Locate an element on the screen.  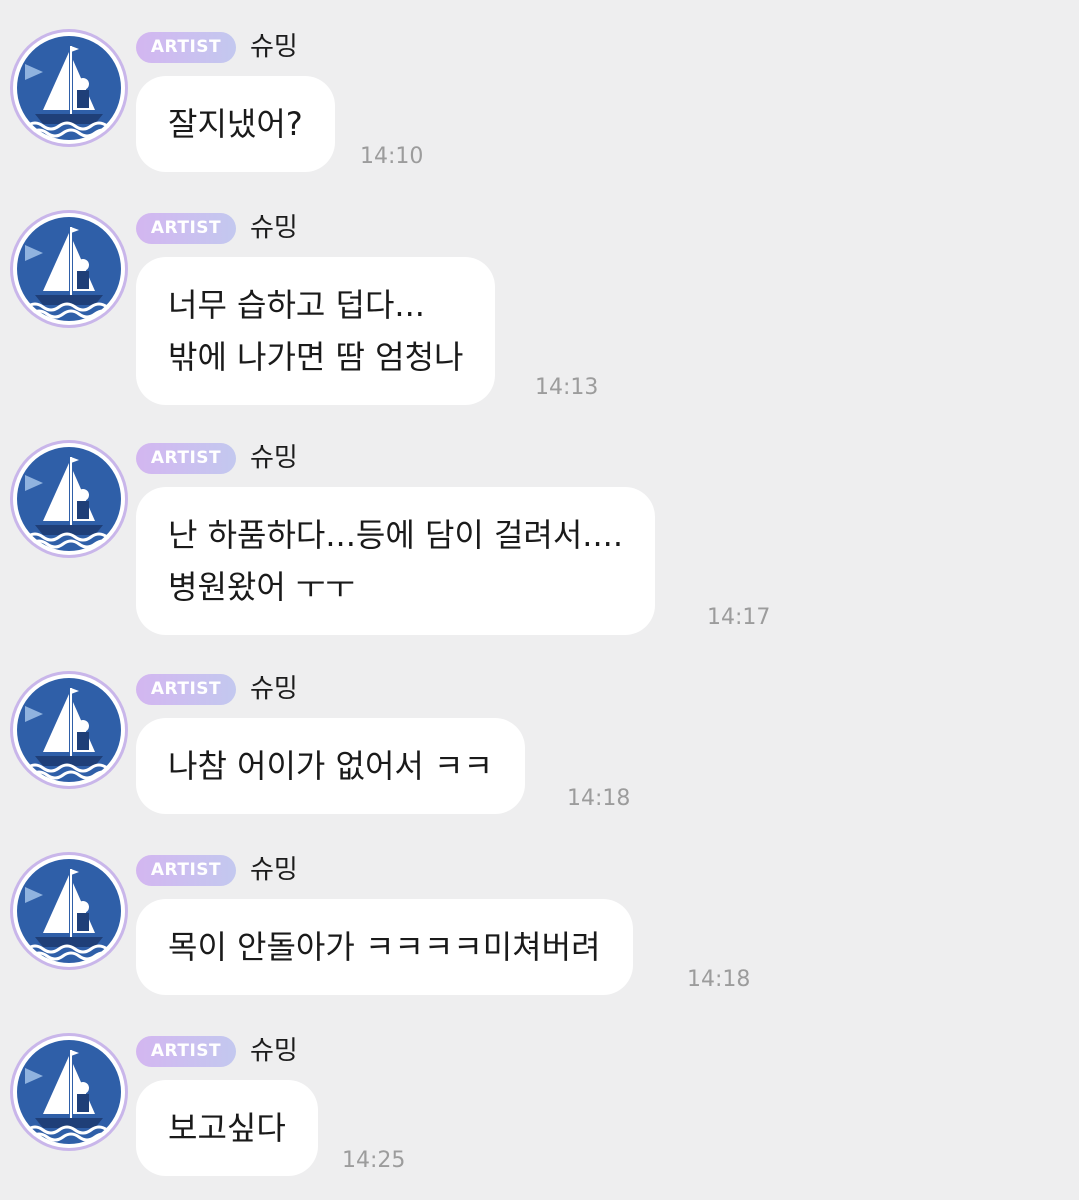
message-bubble: 잘지냈어? is located at coordinates (235, 124).